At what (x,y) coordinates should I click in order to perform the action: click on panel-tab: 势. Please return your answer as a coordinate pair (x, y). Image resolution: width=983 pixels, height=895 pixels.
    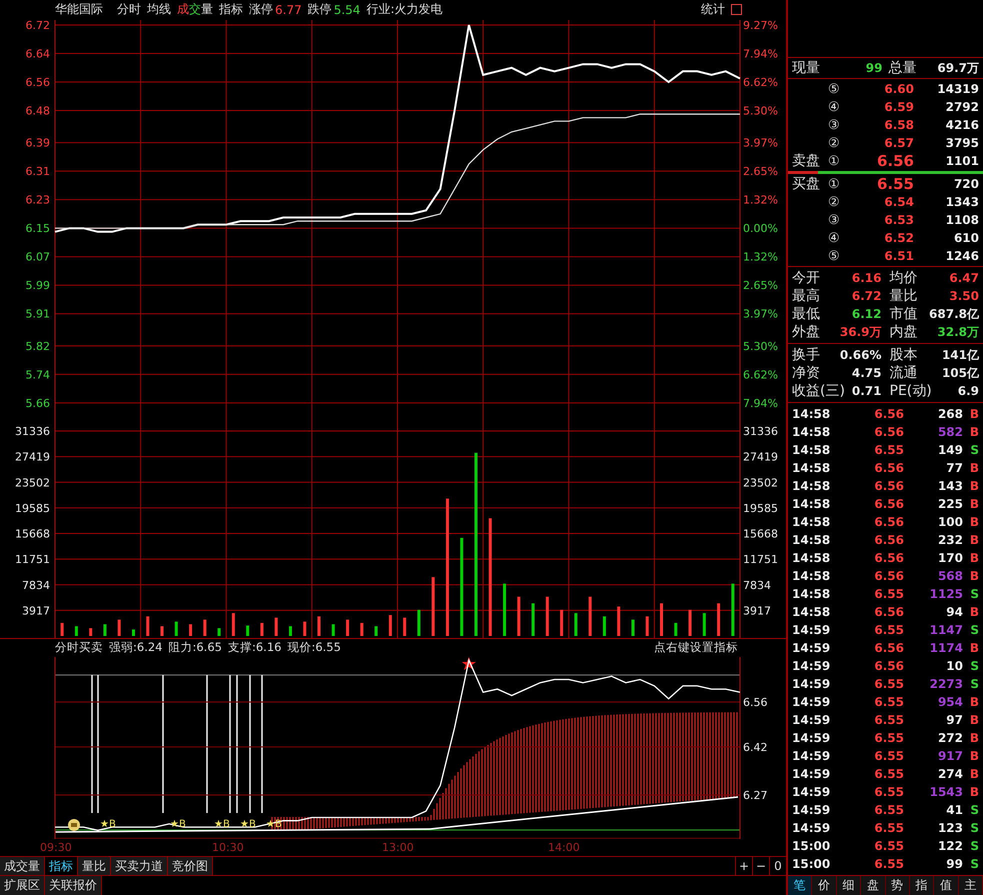
    Looking at the image, I should click on (898, 885).